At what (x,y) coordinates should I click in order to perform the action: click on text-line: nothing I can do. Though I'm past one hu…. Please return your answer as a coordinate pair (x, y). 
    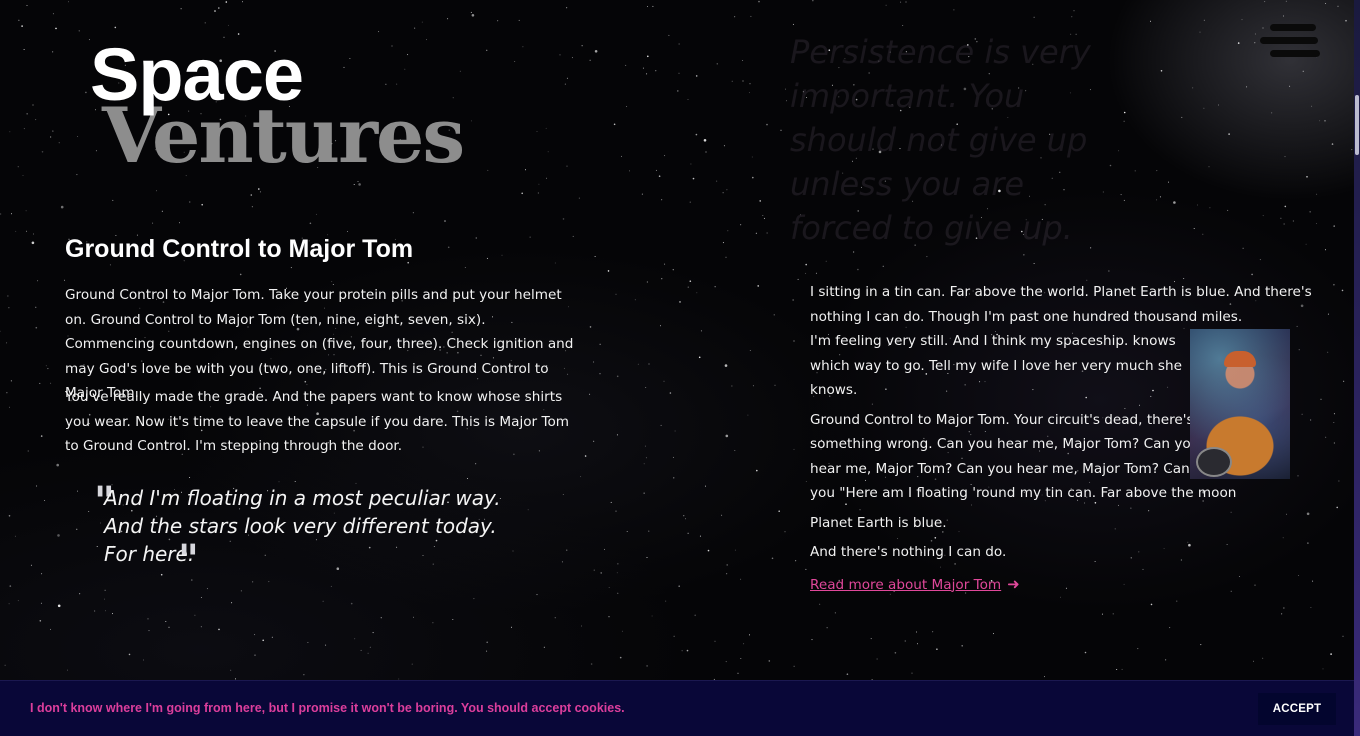
    Looking at the image, I should click on (1026, 316).